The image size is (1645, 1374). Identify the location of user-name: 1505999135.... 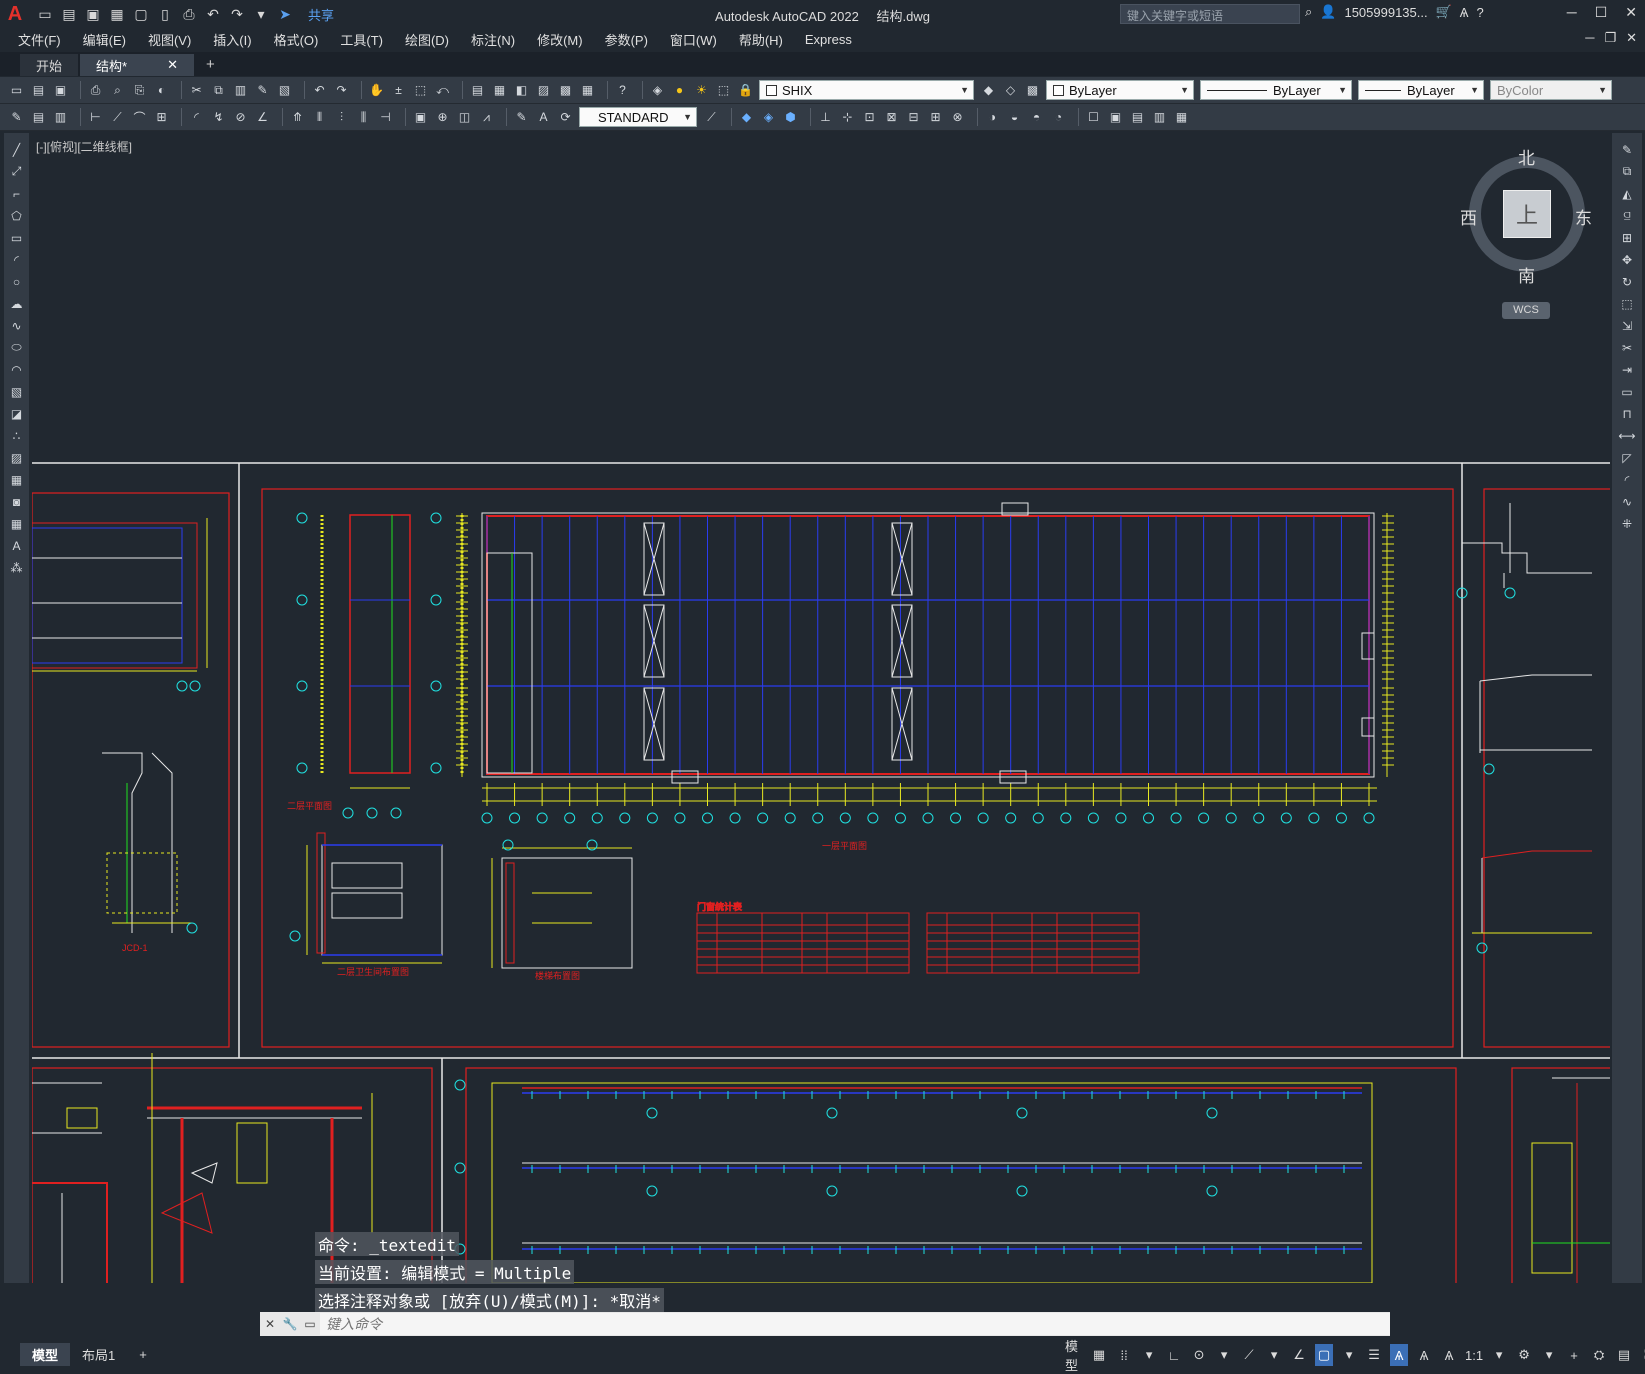
(1385, 12).